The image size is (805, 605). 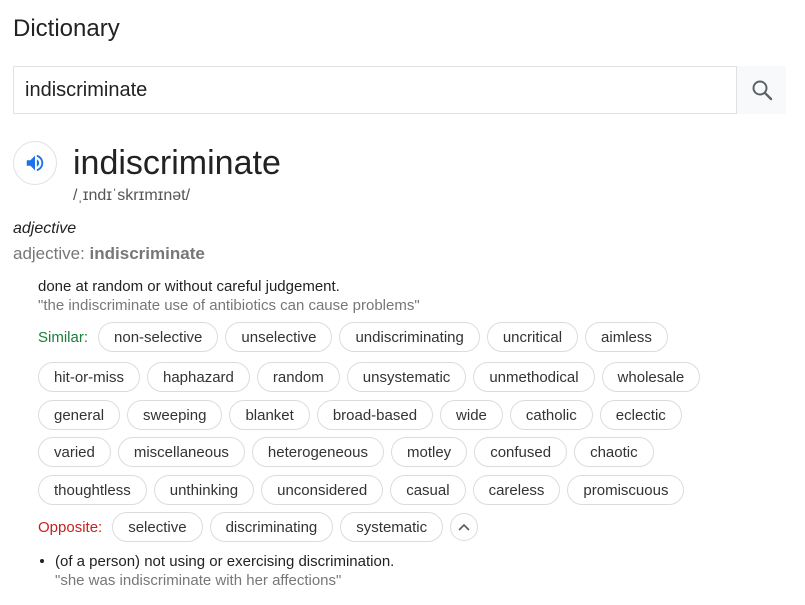 What do you see at coordinates (198, 377) in the screenshot?
I see `synonym-chip: haphazard` at bounding box center [198, 377].